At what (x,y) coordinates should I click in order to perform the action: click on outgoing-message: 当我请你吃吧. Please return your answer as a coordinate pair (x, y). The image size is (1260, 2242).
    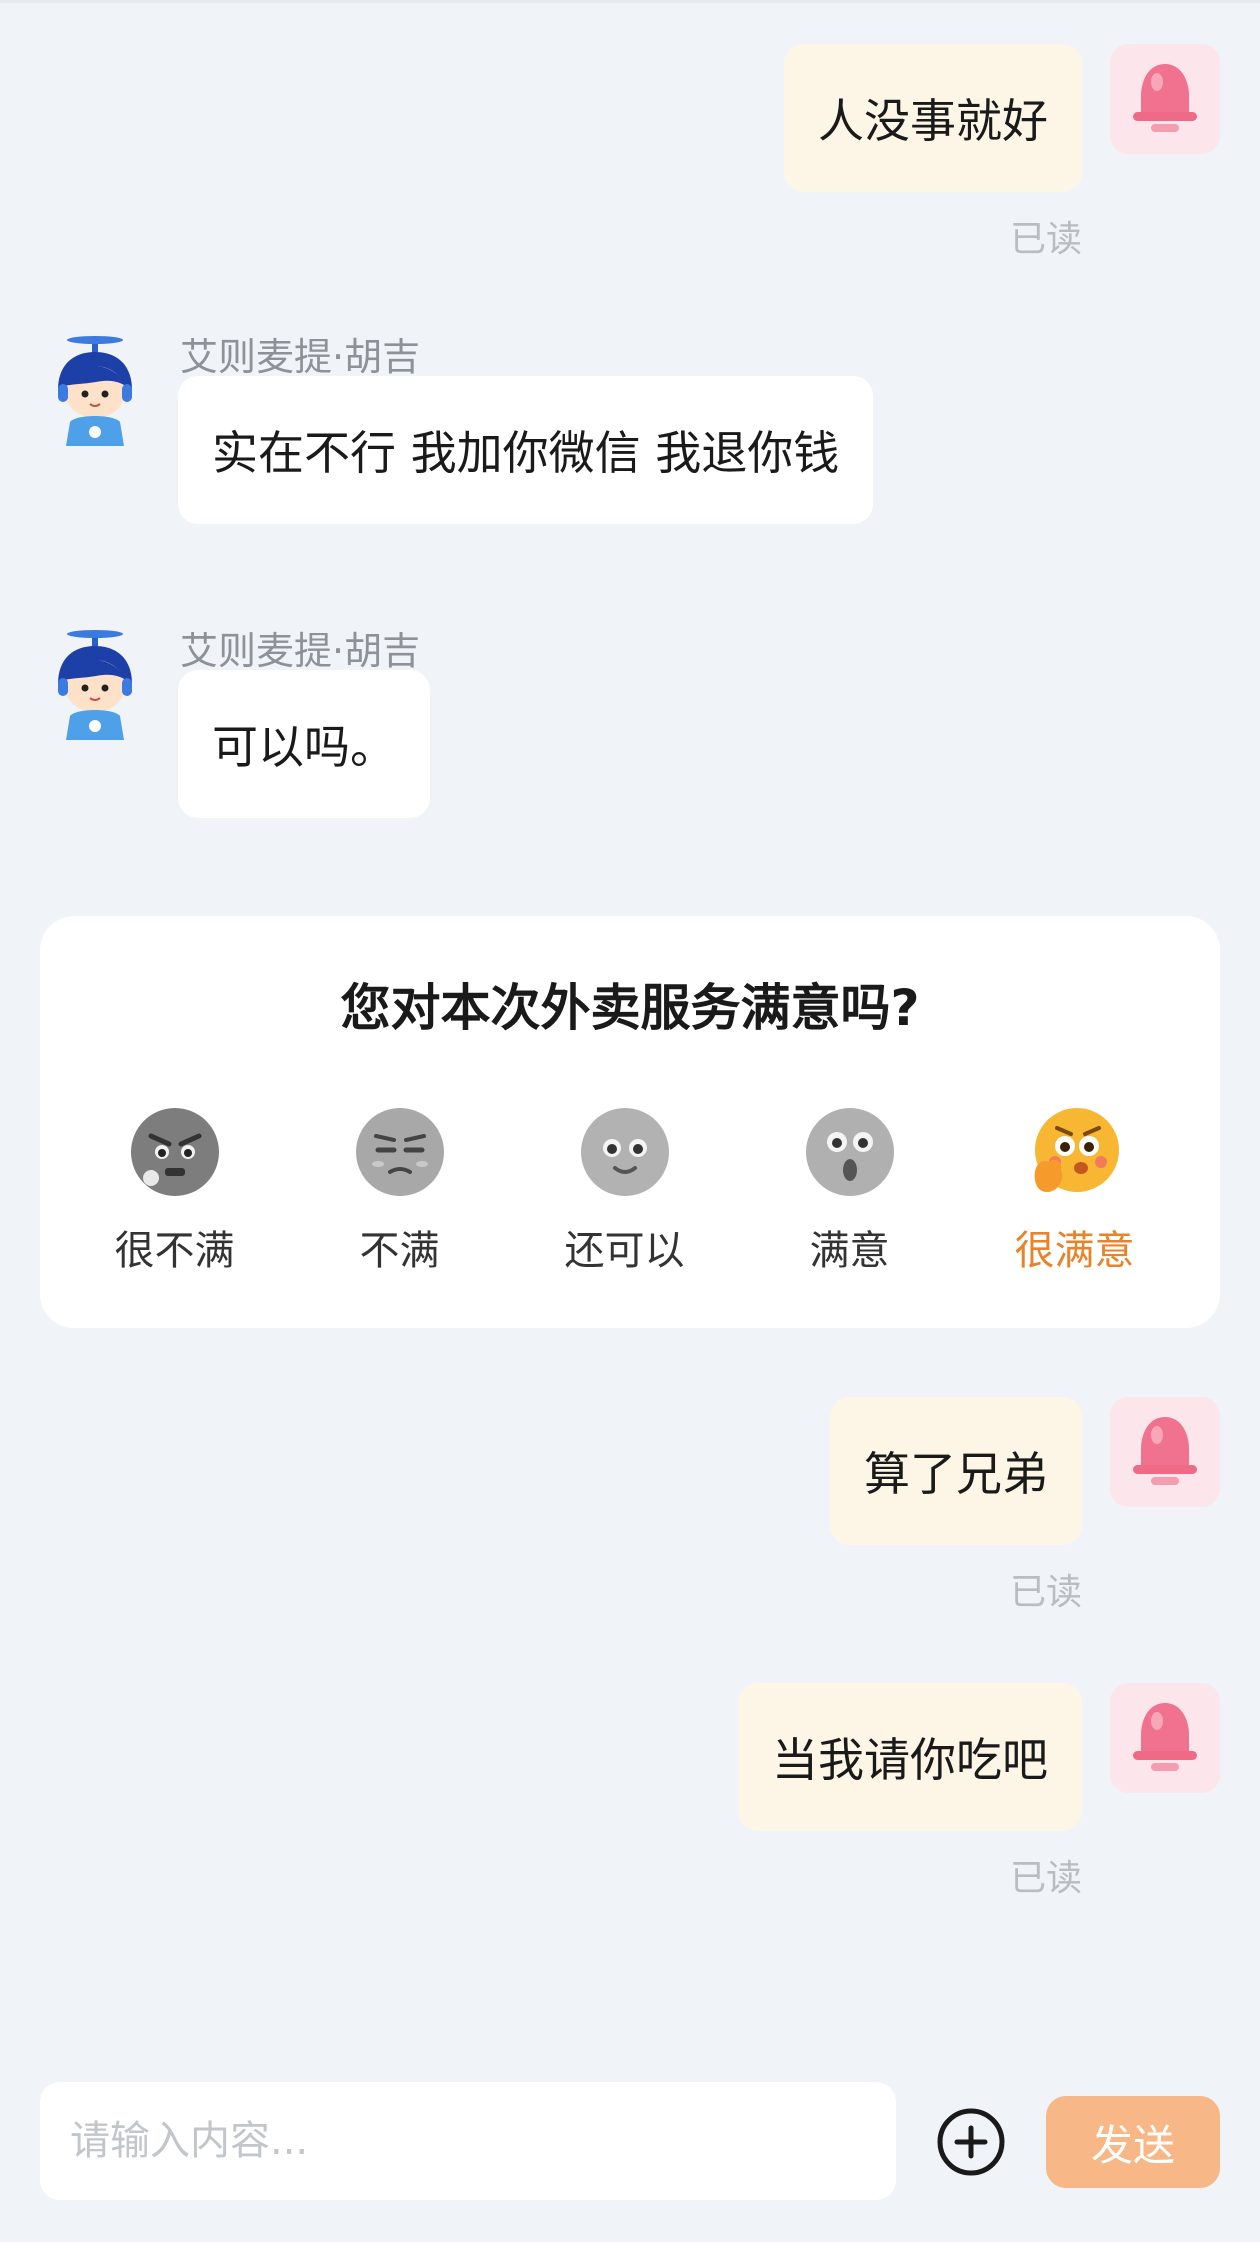
    Looking at the image, I should click on (979, 1757).